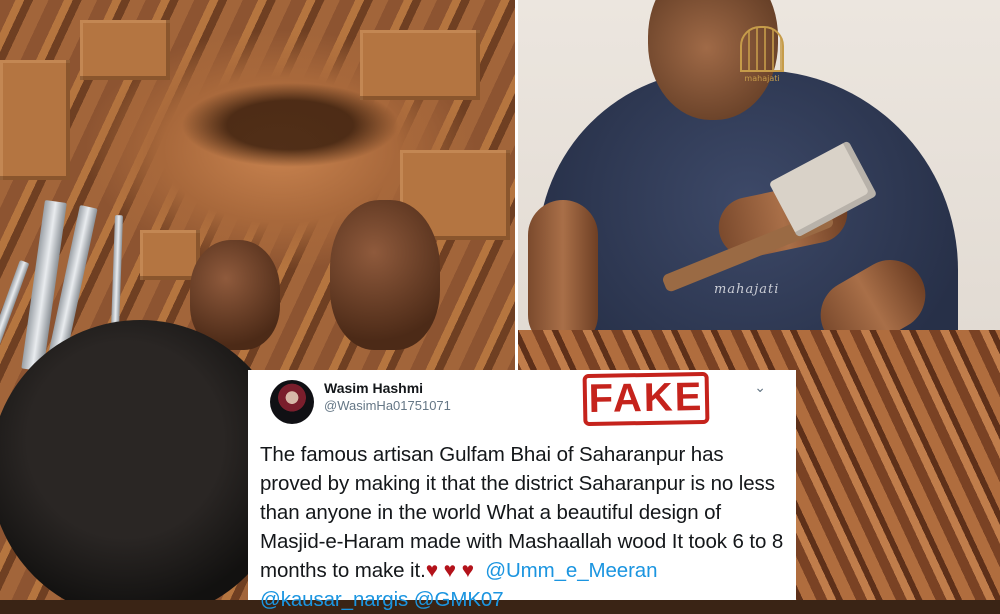  I want to click on hand, so click(385, 275).